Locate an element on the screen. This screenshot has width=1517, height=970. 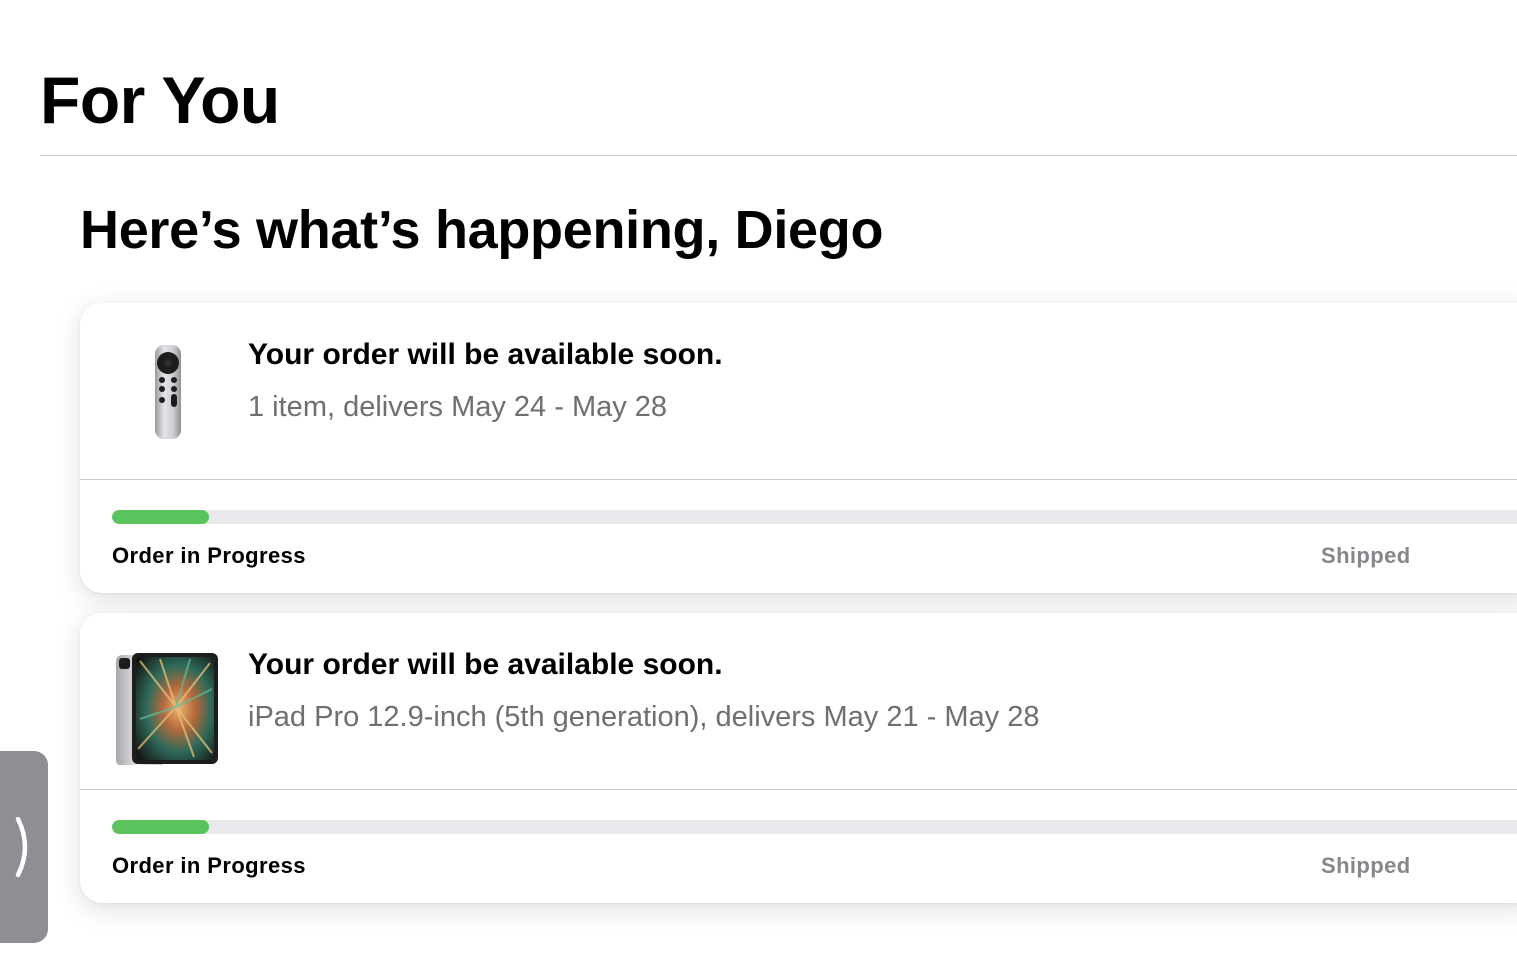
apple-tv-remote-icon is located at coordinates (168, 397).